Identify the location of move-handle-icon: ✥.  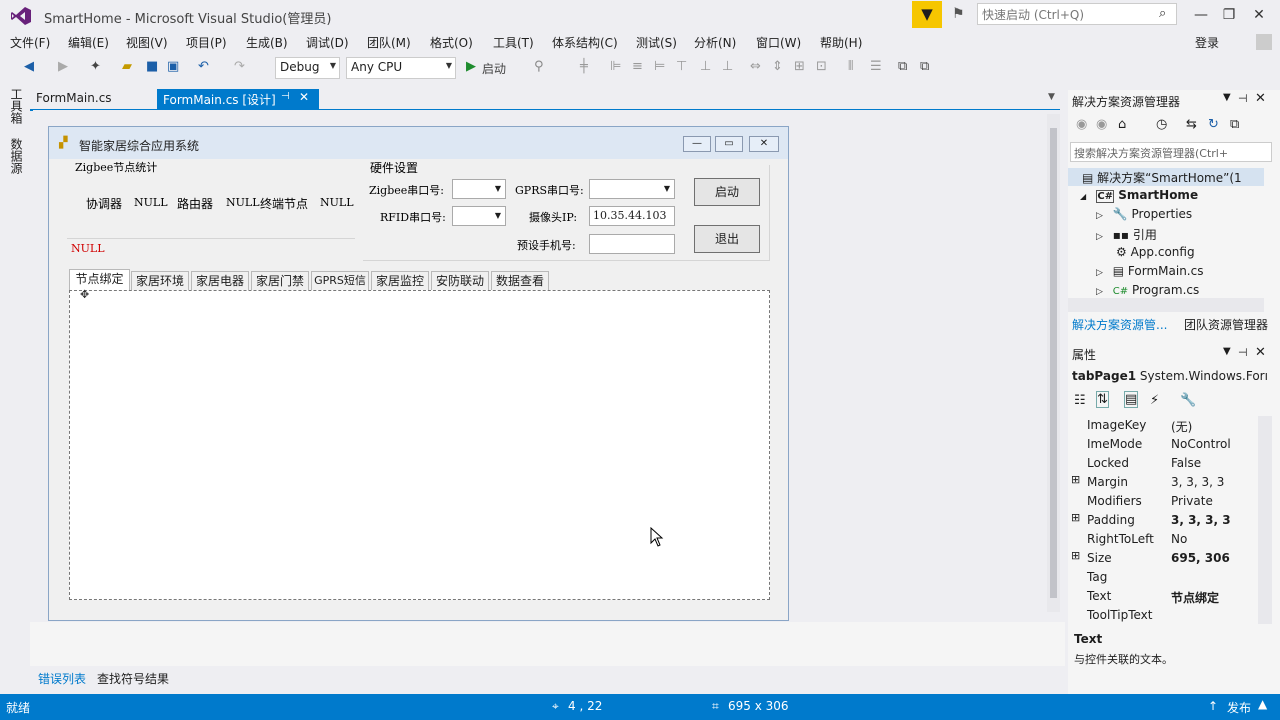
(84, 294).